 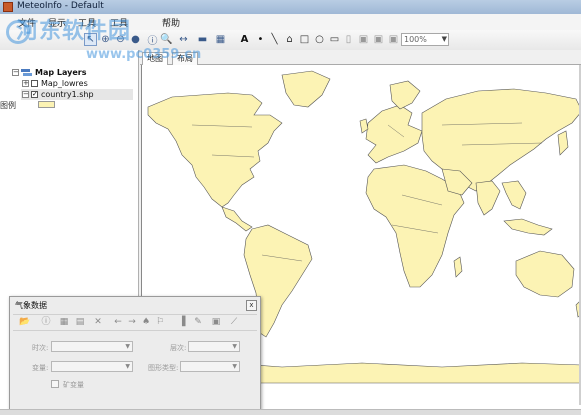 What do you see at coordinates (98, 322) in the screenshot?
I see `delete-icon: ✕` at bounding box center [98, 322].